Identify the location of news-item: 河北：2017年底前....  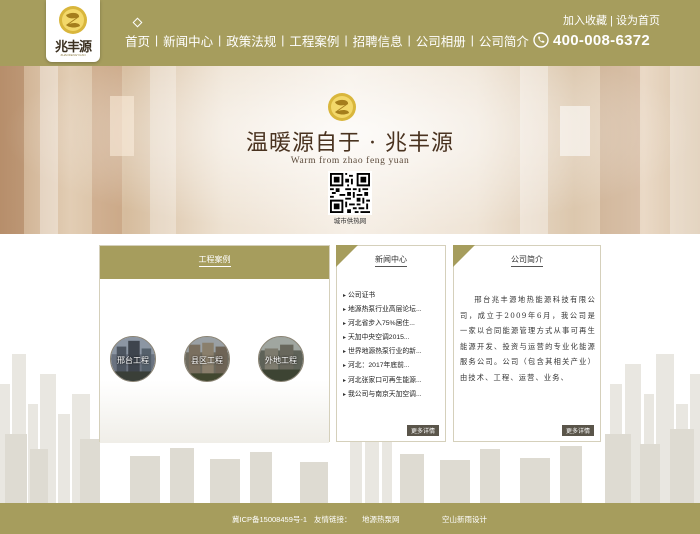
(393, 366).